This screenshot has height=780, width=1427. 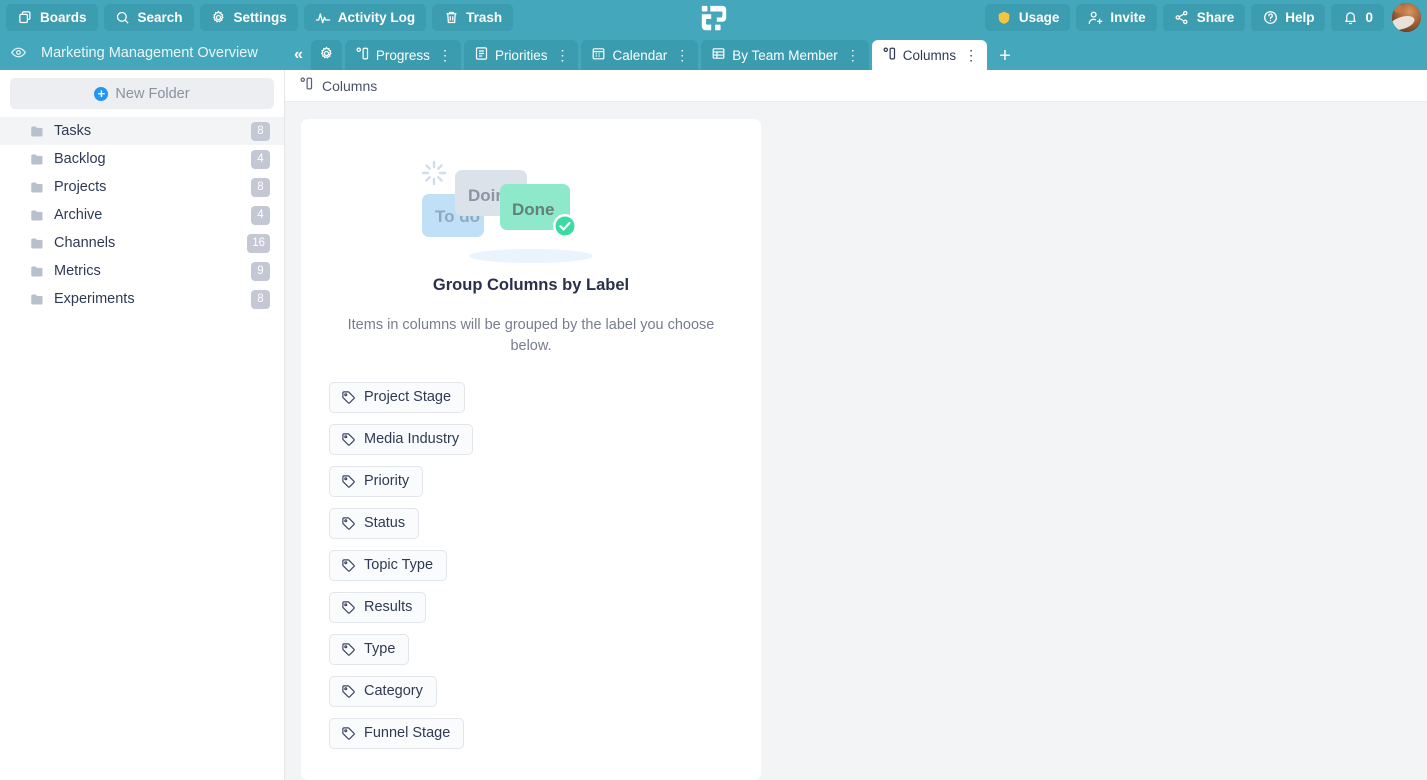 What do you see at coordinates (434, 172) in the screenshot?
I see `spinner-icon` at bounding box center [434, 172].